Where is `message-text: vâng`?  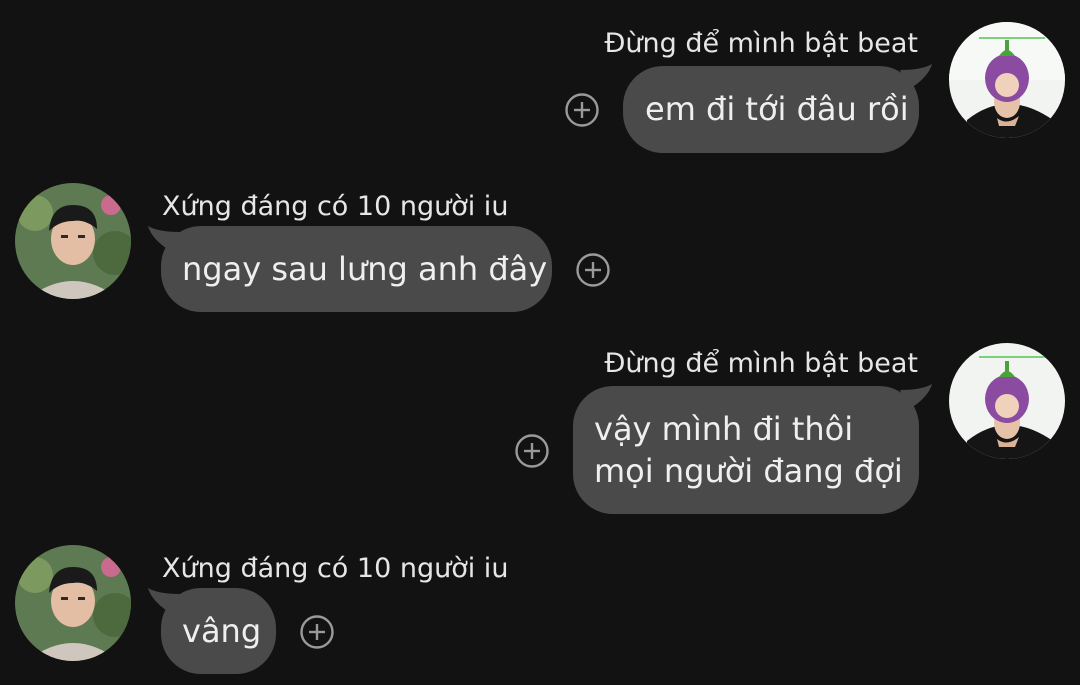
message-text: vâng is located at coordinates (222, 631).